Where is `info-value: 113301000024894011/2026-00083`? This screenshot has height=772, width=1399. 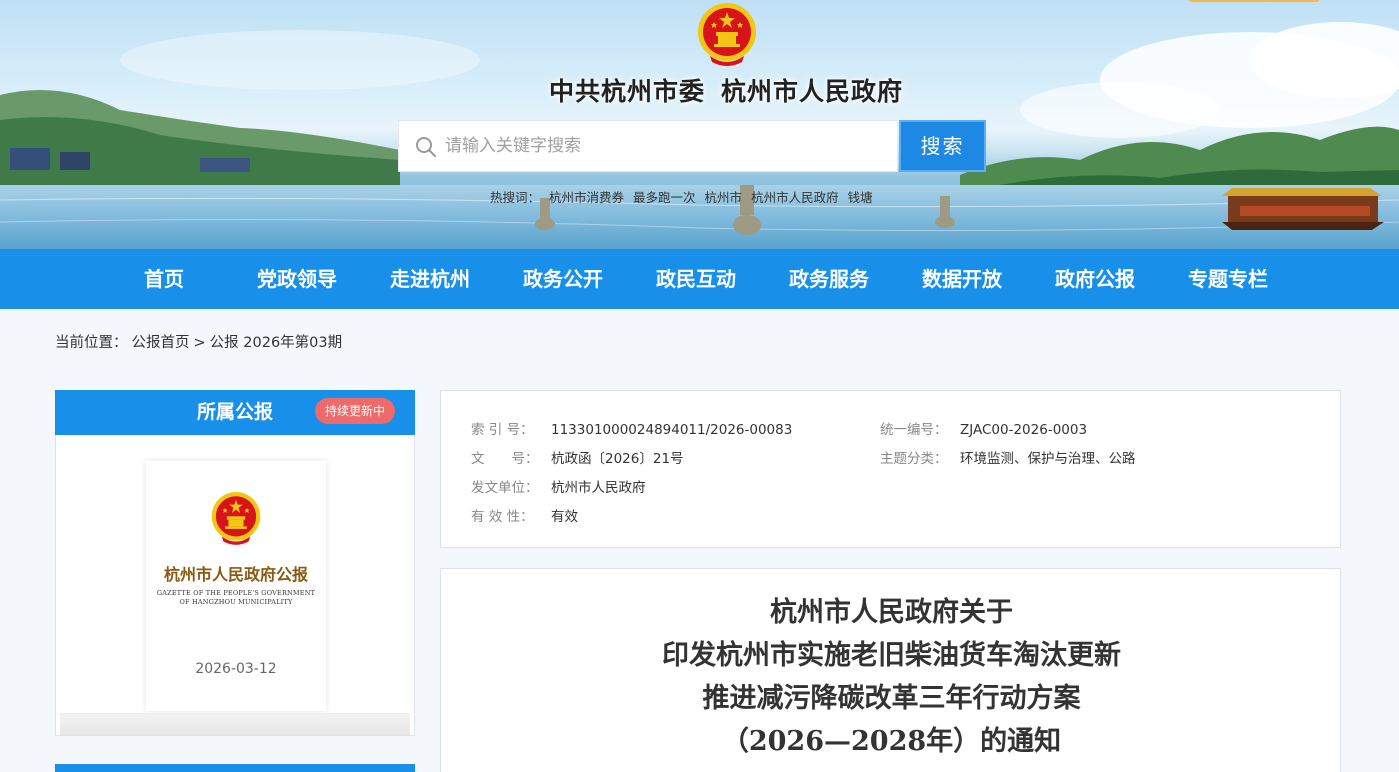
info-value: 113301000024894011/2026-00083 is located at coordinates (672, 430).